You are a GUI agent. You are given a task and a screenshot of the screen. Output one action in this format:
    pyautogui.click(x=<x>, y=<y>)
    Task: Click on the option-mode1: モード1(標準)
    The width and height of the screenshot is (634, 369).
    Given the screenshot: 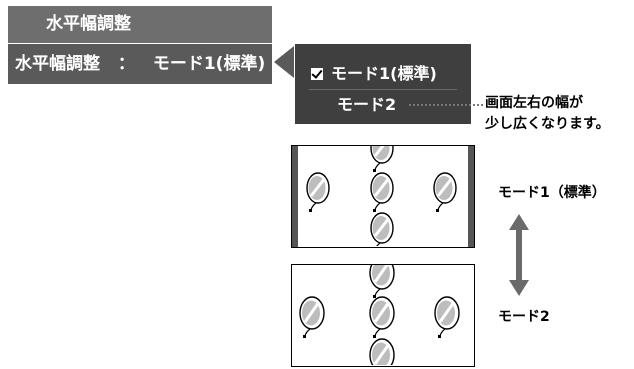 What is the action you would take?
    pyautogui.click(x=374, y=74)
    